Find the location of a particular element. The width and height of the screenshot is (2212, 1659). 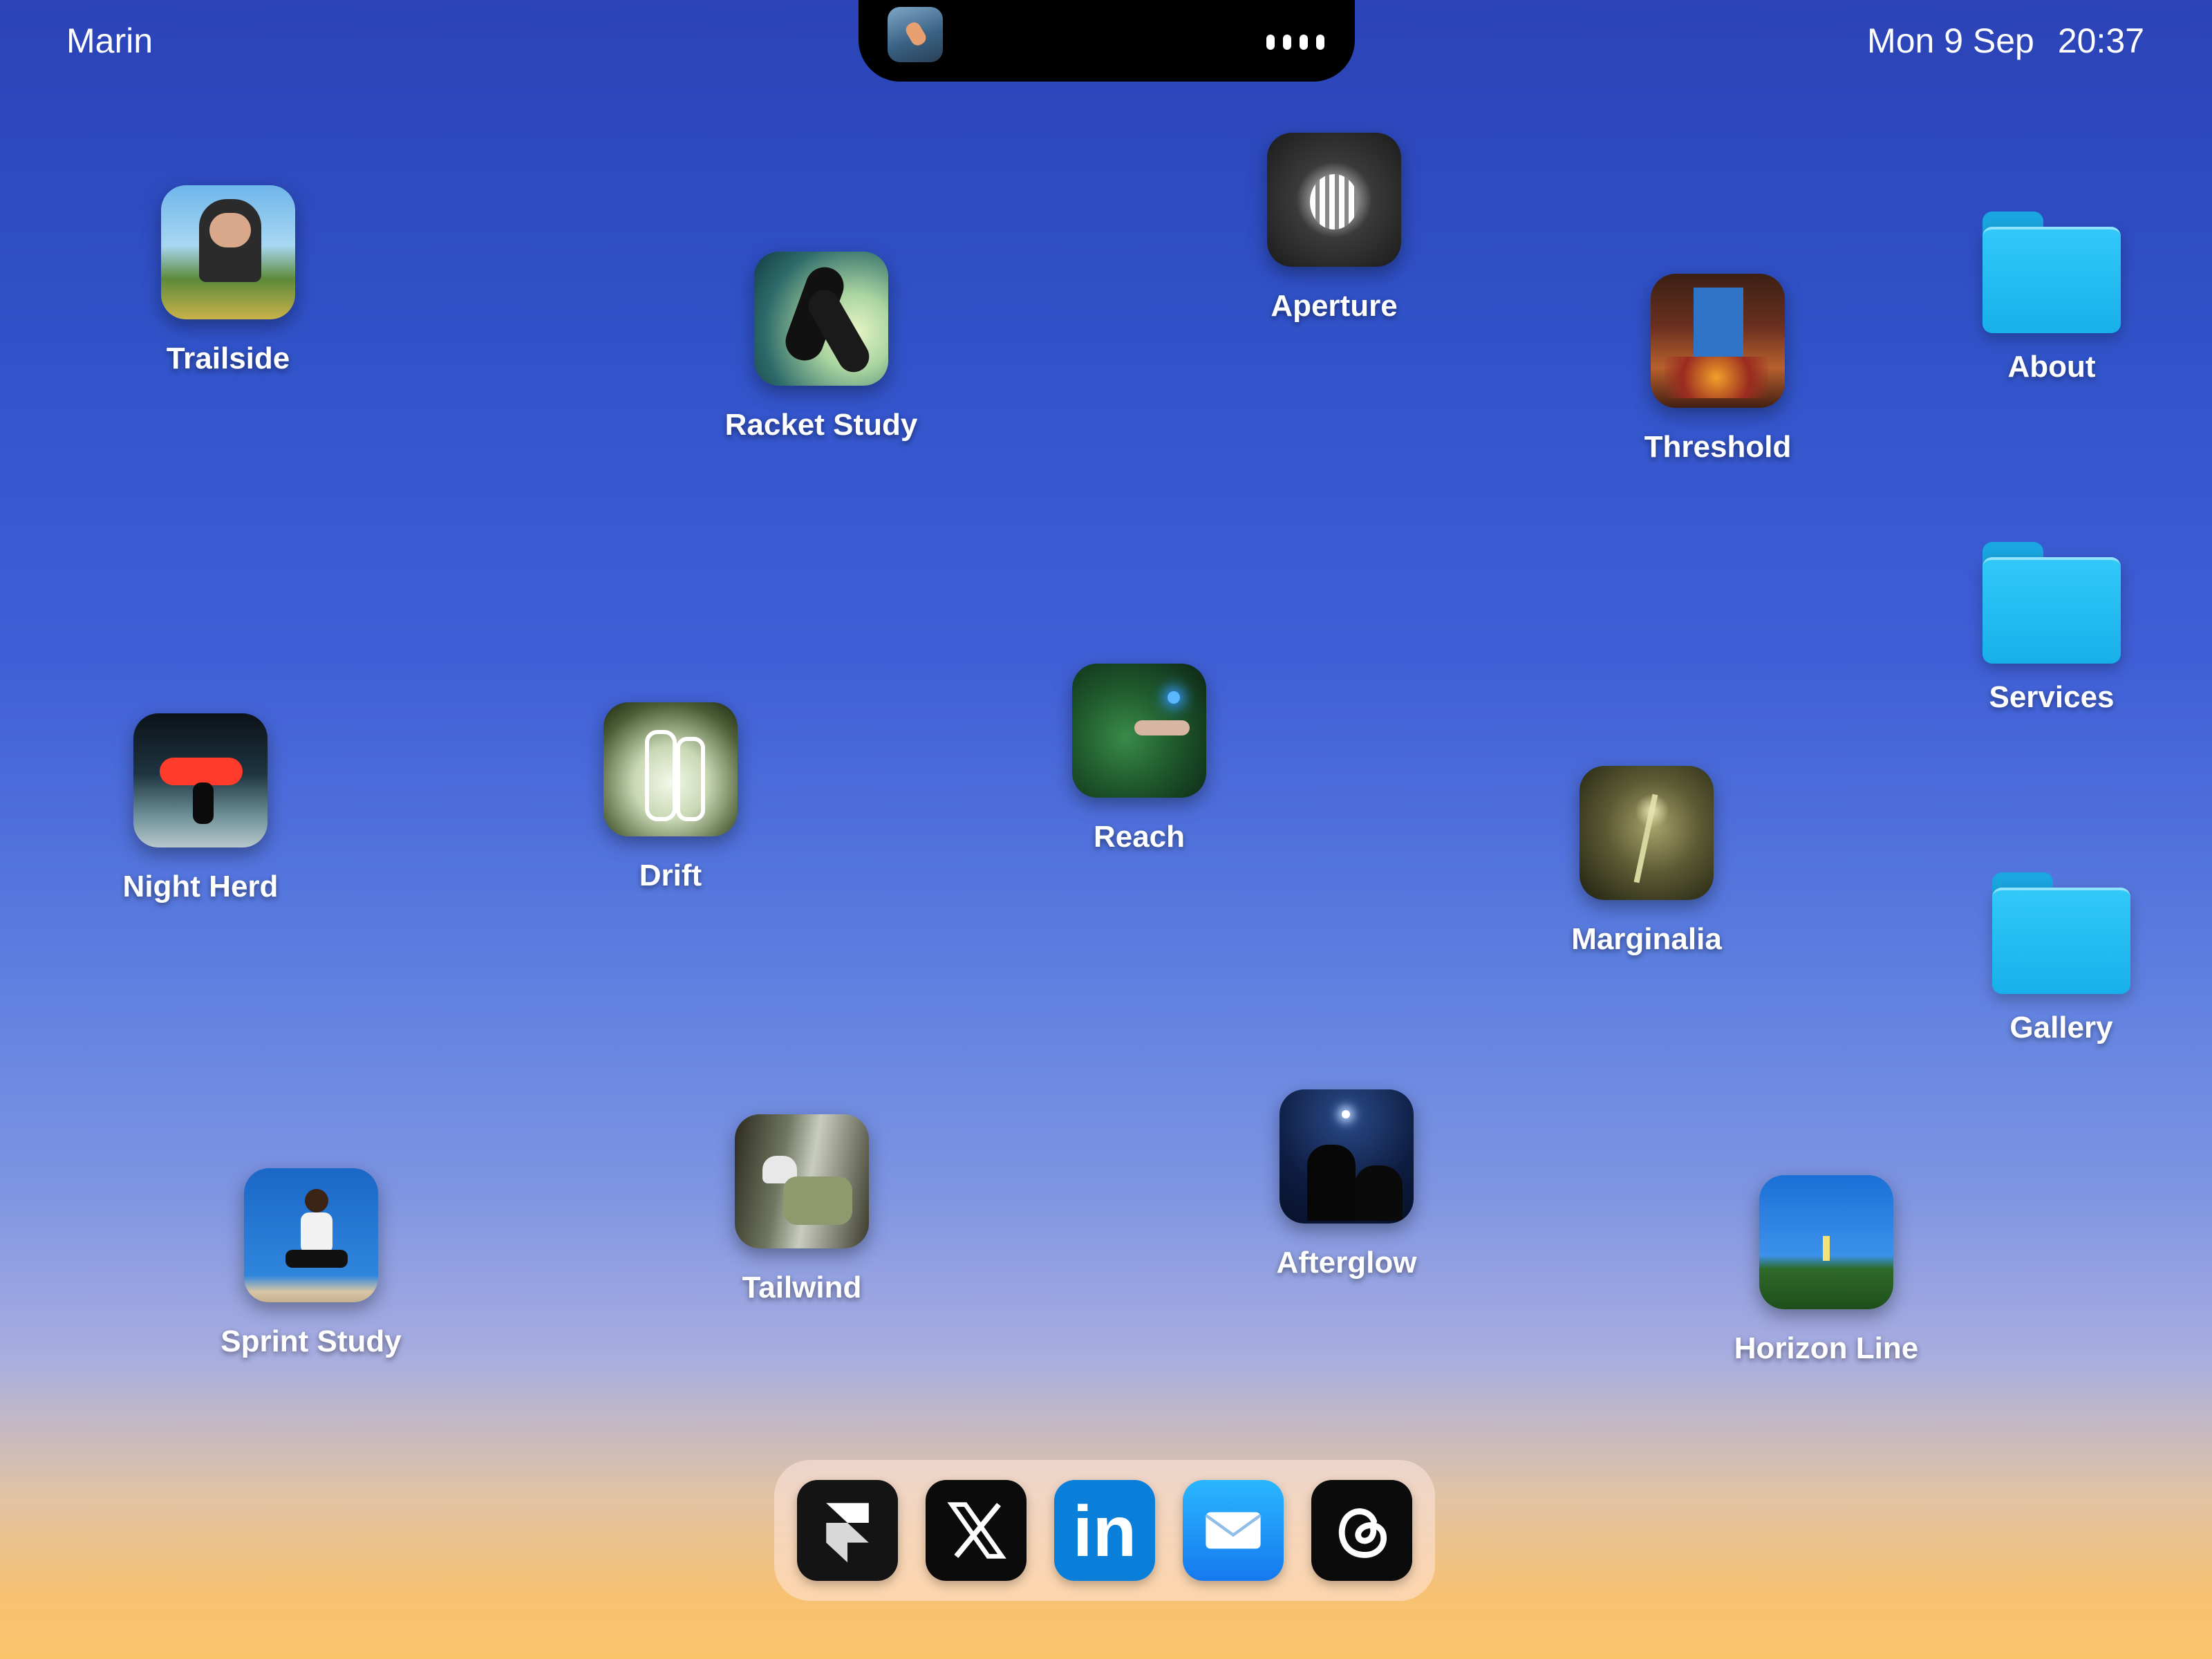

tailwind-thumbnail is located at coordinates (802, 1181).